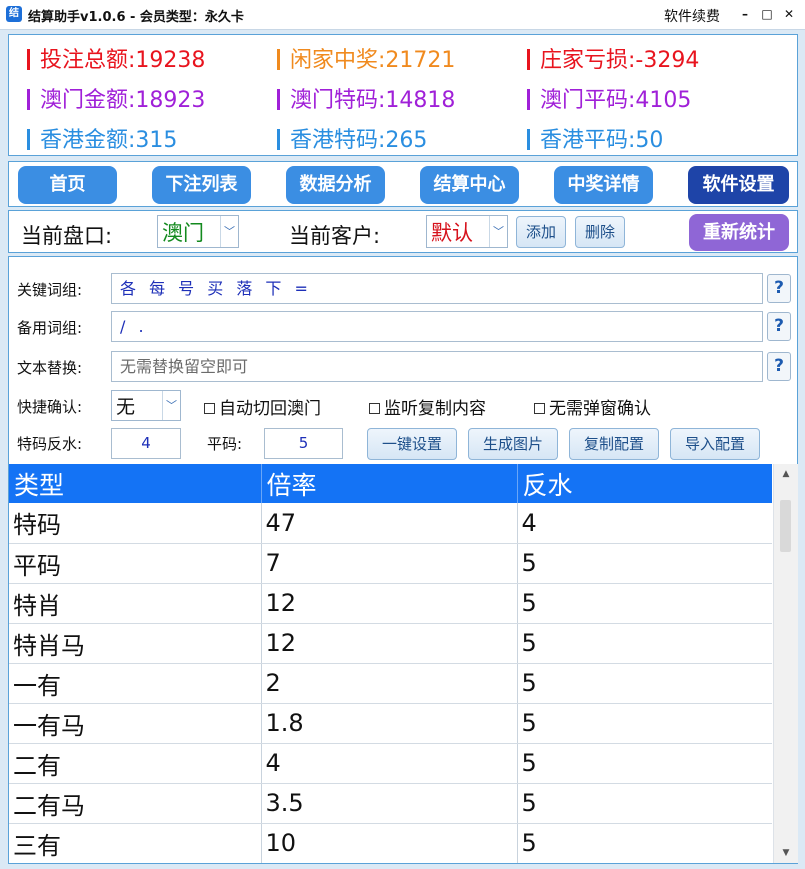 The height and width of the screenshot is (869, 805). What do you see at coordinates (146, 405) in the screenshot?
I see `quick-confirm-select: 无 ﹀` at bounding box center [146, 405].